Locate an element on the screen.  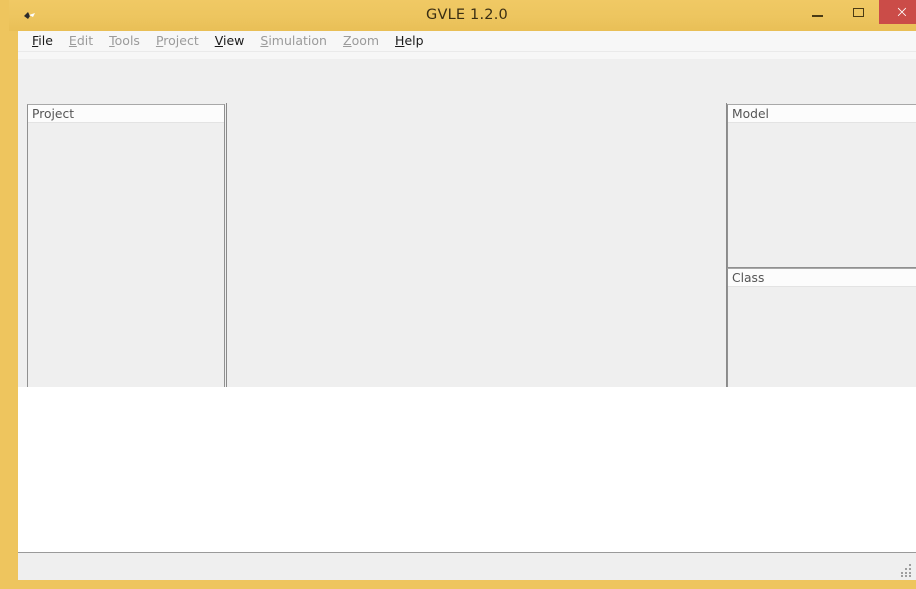
menu-help-rest: elp is located at coordinates (414, 40).